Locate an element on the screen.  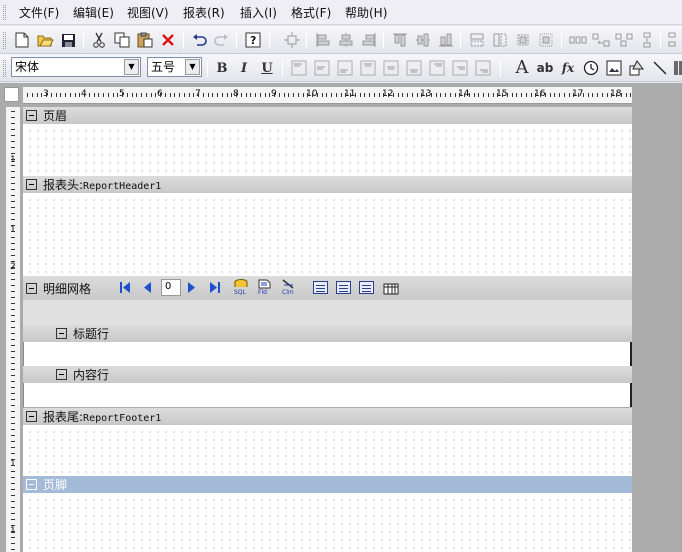
text-align-bottom-left-icon is located at coordinates (345, 68).